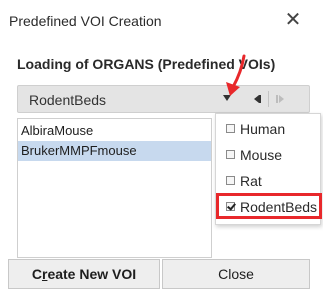  I want to click on combo-selected-value: RodentBeds, so click(68, 100).